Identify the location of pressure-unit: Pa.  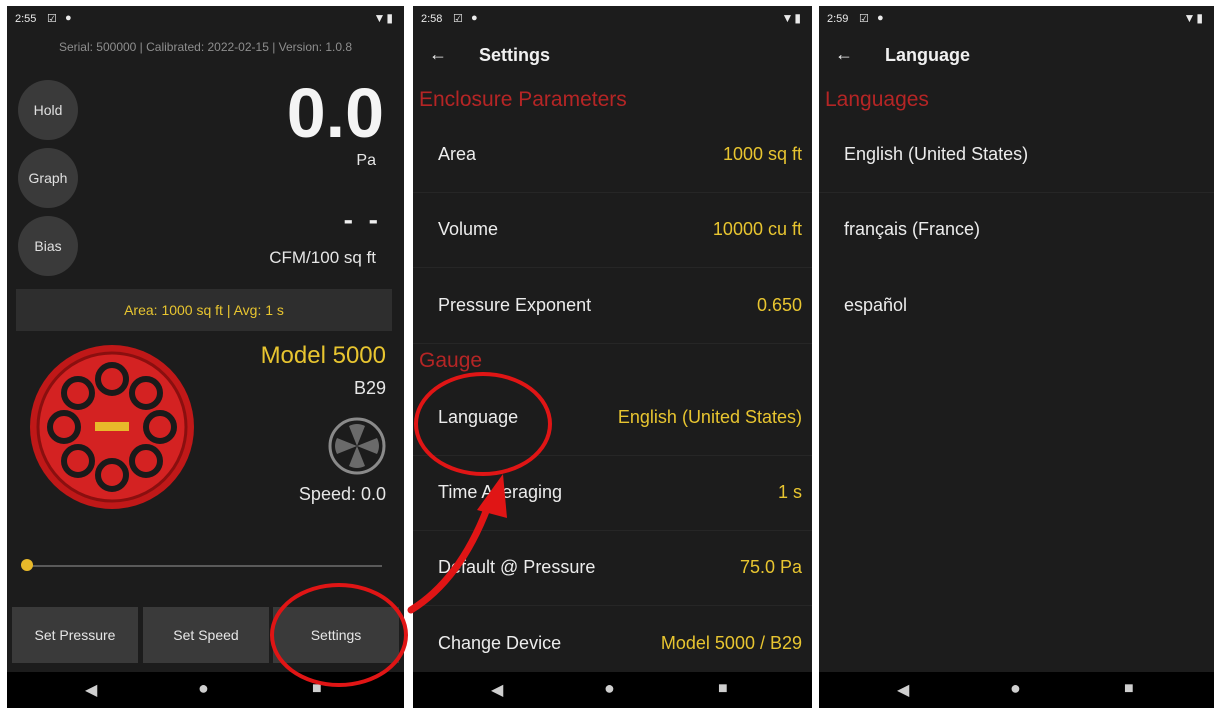
(366, 160).